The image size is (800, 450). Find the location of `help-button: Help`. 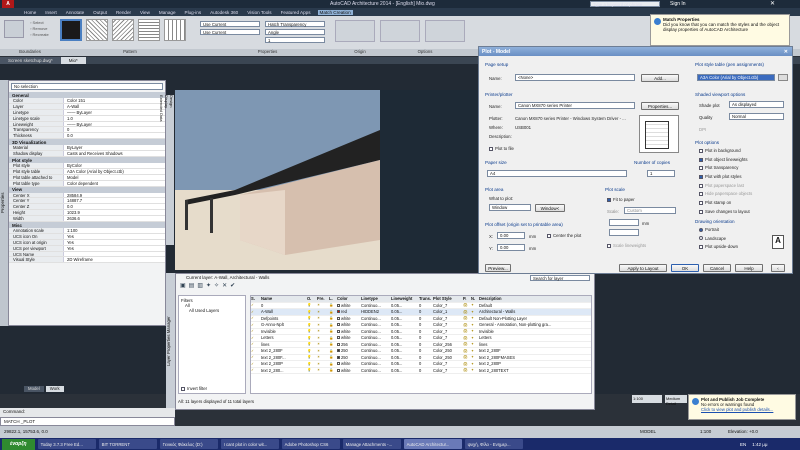

help-button: Help is located at coordinates (749, 268).